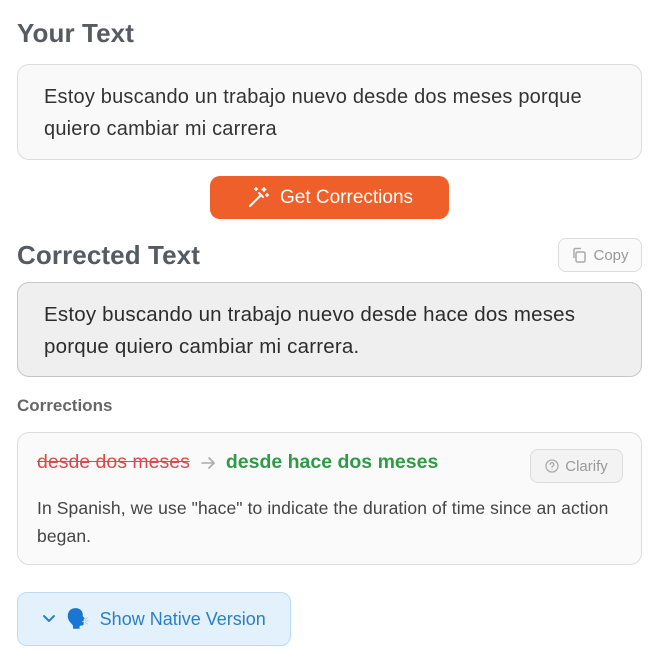 The image size is (659, 663). What do you see at coordinates (611, 255) in the screenshot?
I see `copy-label: Copy` at bounding box center [611, 255].